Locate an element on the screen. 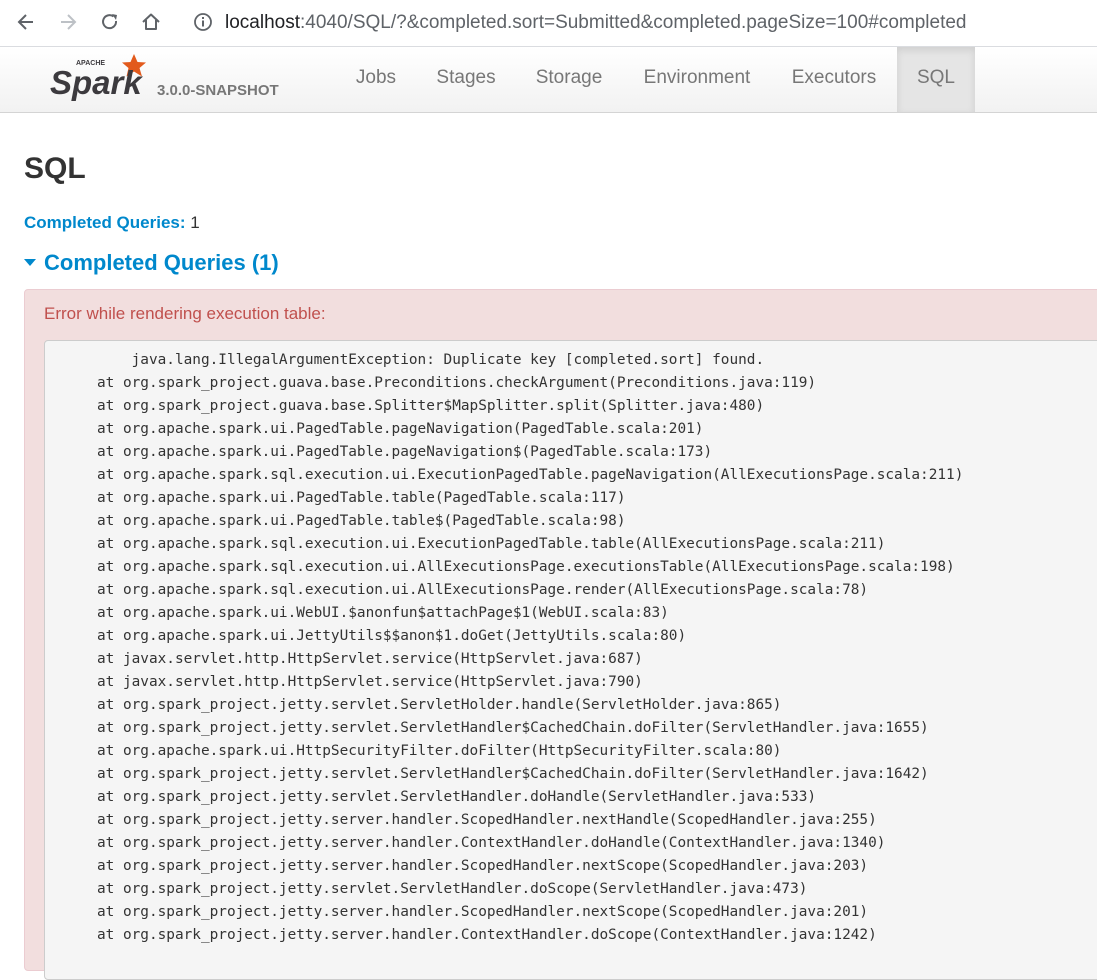 The height and width of the screenshot is (980, 1097). completed-queries-summary: Completed Queries: 1 is located at coordinates (112, 223).